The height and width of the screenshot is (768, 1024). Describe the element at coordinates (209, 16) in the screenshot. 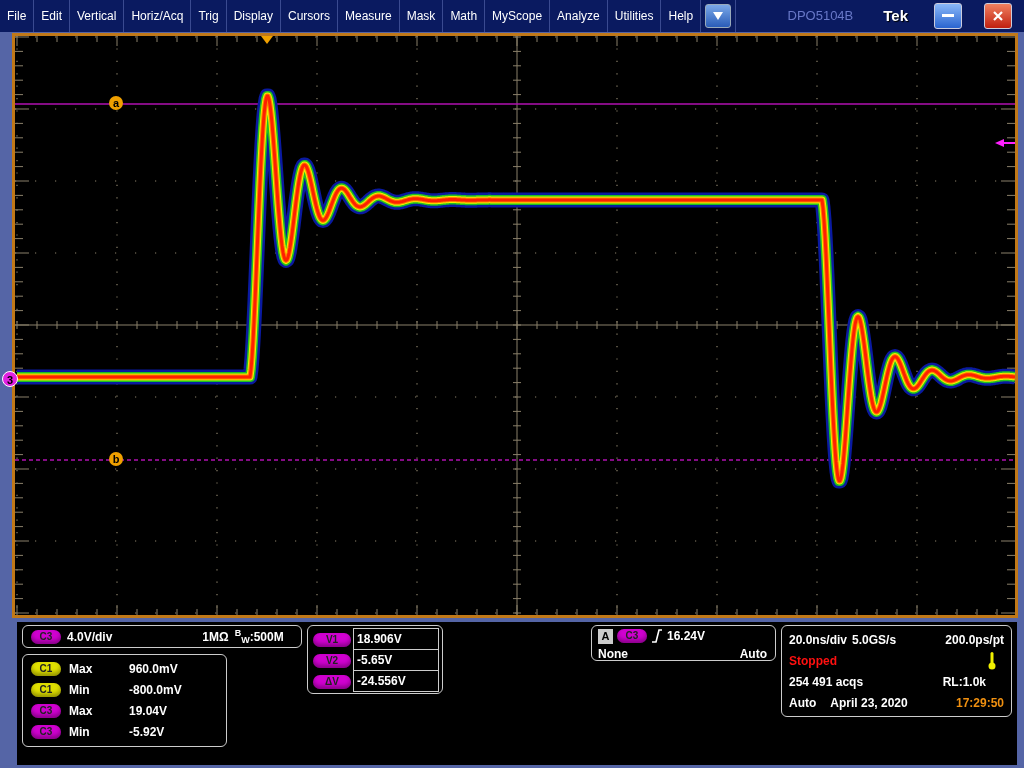

I see `menu-item: Trig` at that location.